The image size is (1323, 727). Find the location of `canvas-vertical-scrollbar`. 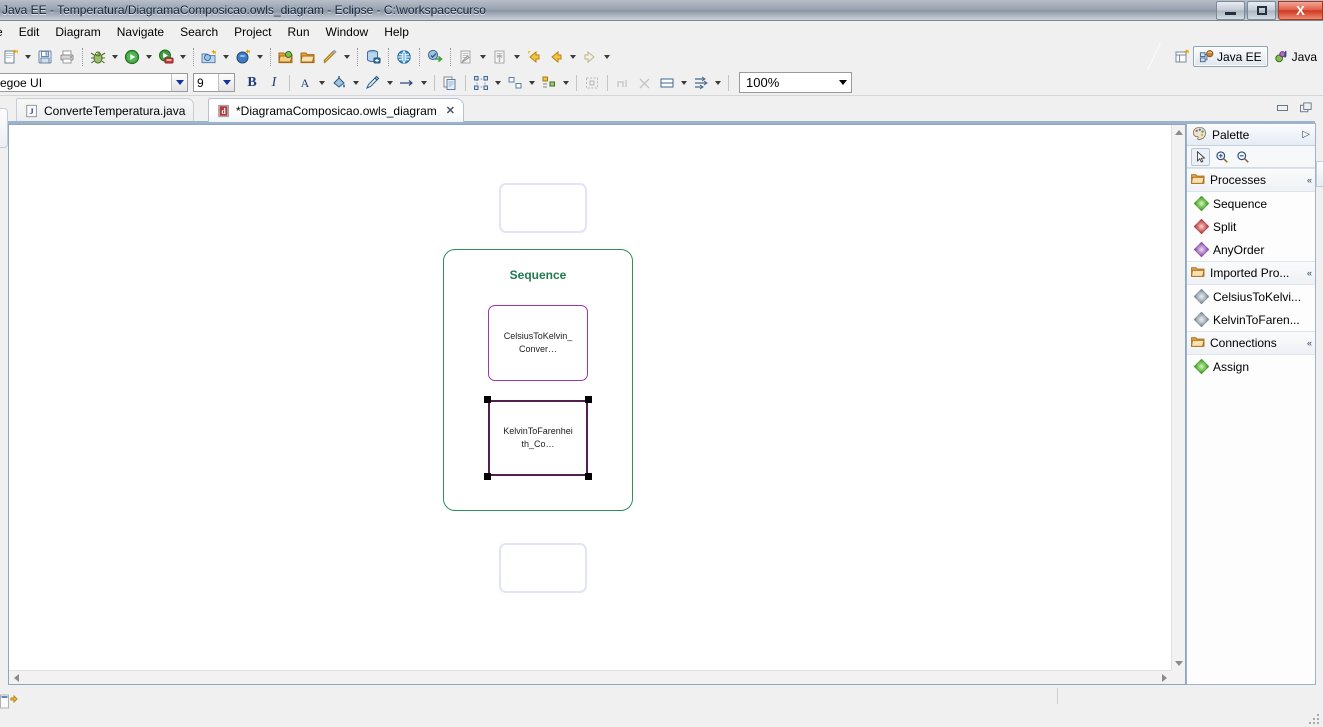

canvas-vertical-scrollbar is located at coordinates (1178, 397).